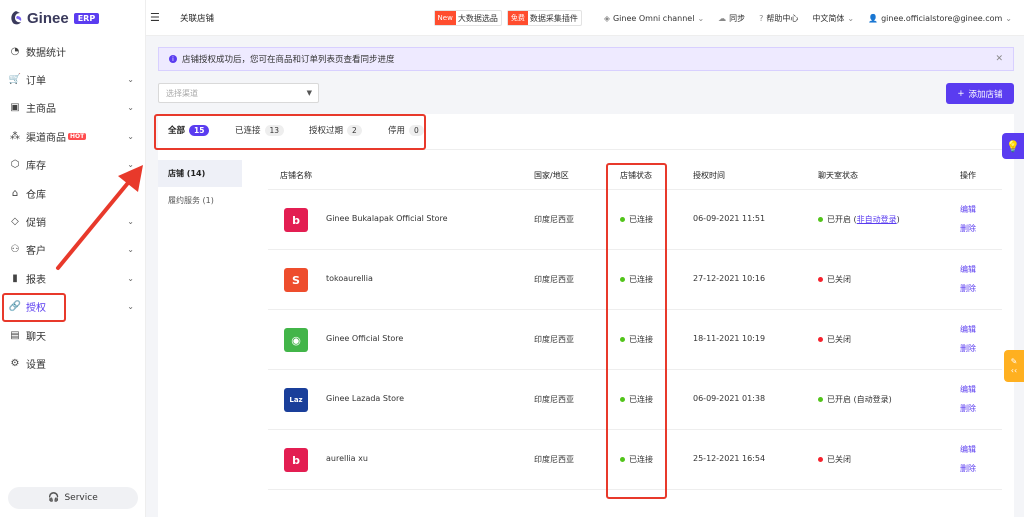  What do you see at coordinates (477, 18) in the screenshot?
I see `big-data-label: 大数据选品` at bounding box center [477, 18].